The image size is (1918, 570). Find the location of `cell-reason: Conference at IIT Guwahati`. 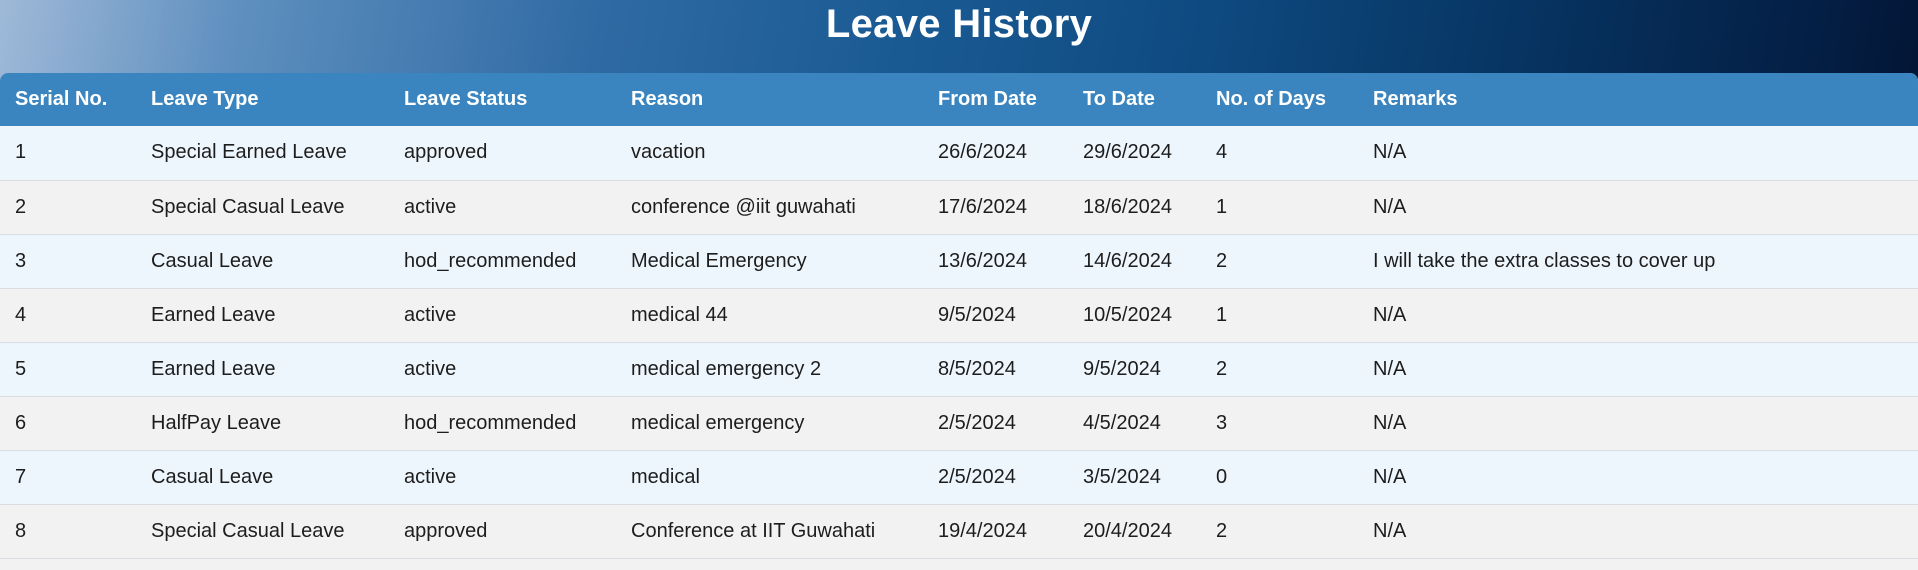

cell-reason: Conference at IIT Guwahati is located at coordinates (753, 530).